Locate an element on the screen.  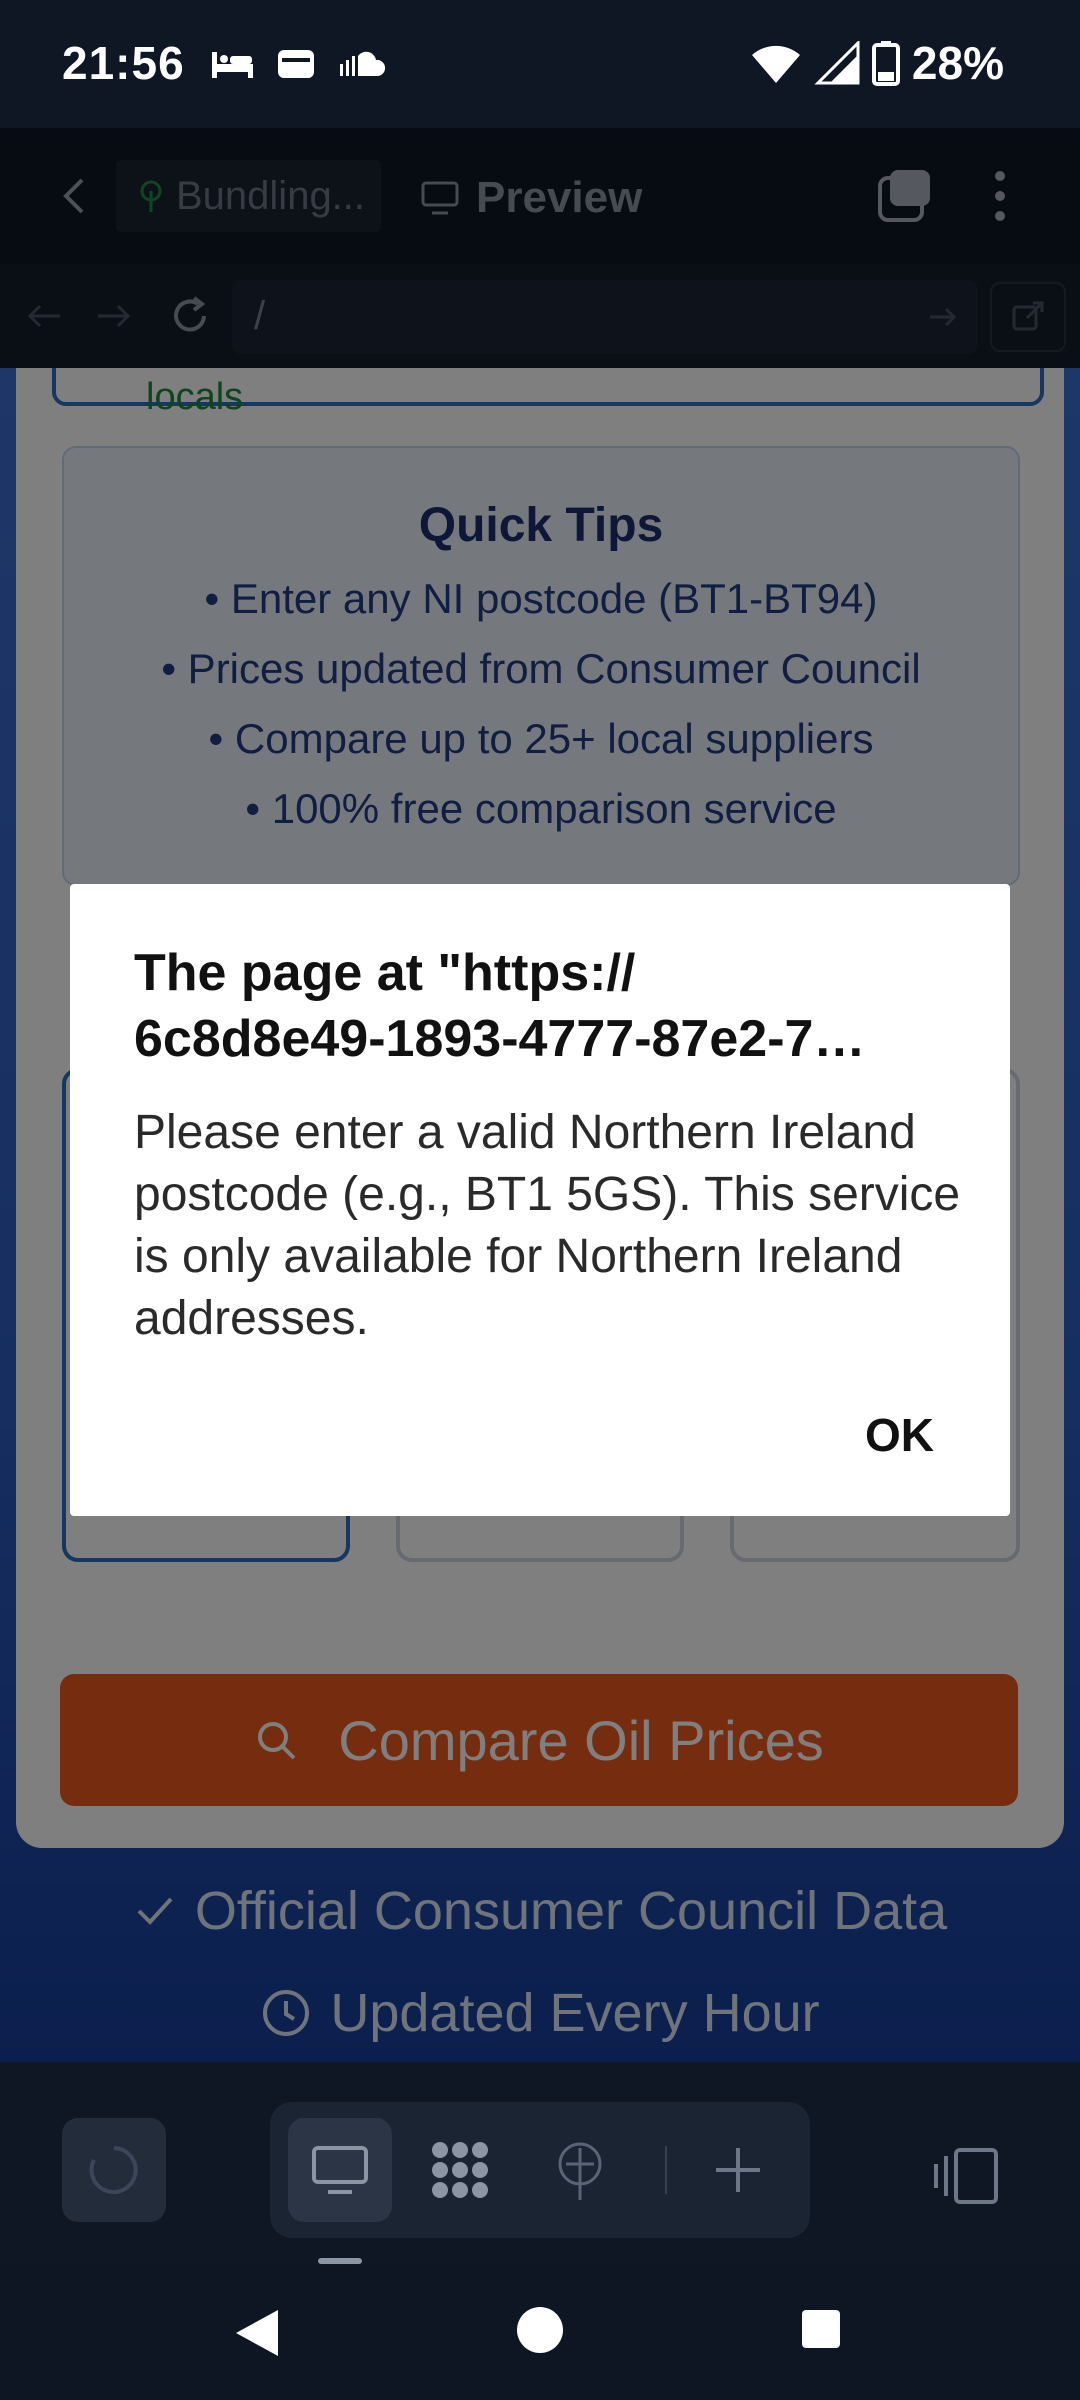
wallet-icon is located at coordinates (296, 64).